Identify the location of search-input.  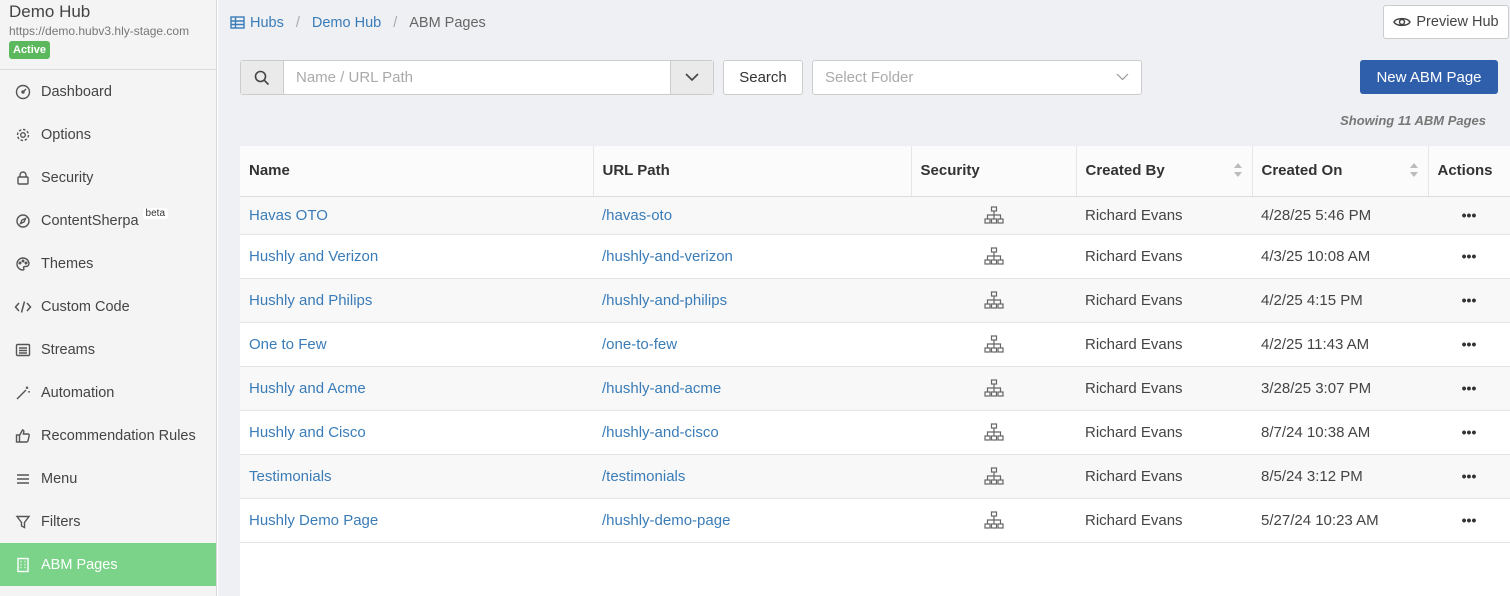
(477, 77).